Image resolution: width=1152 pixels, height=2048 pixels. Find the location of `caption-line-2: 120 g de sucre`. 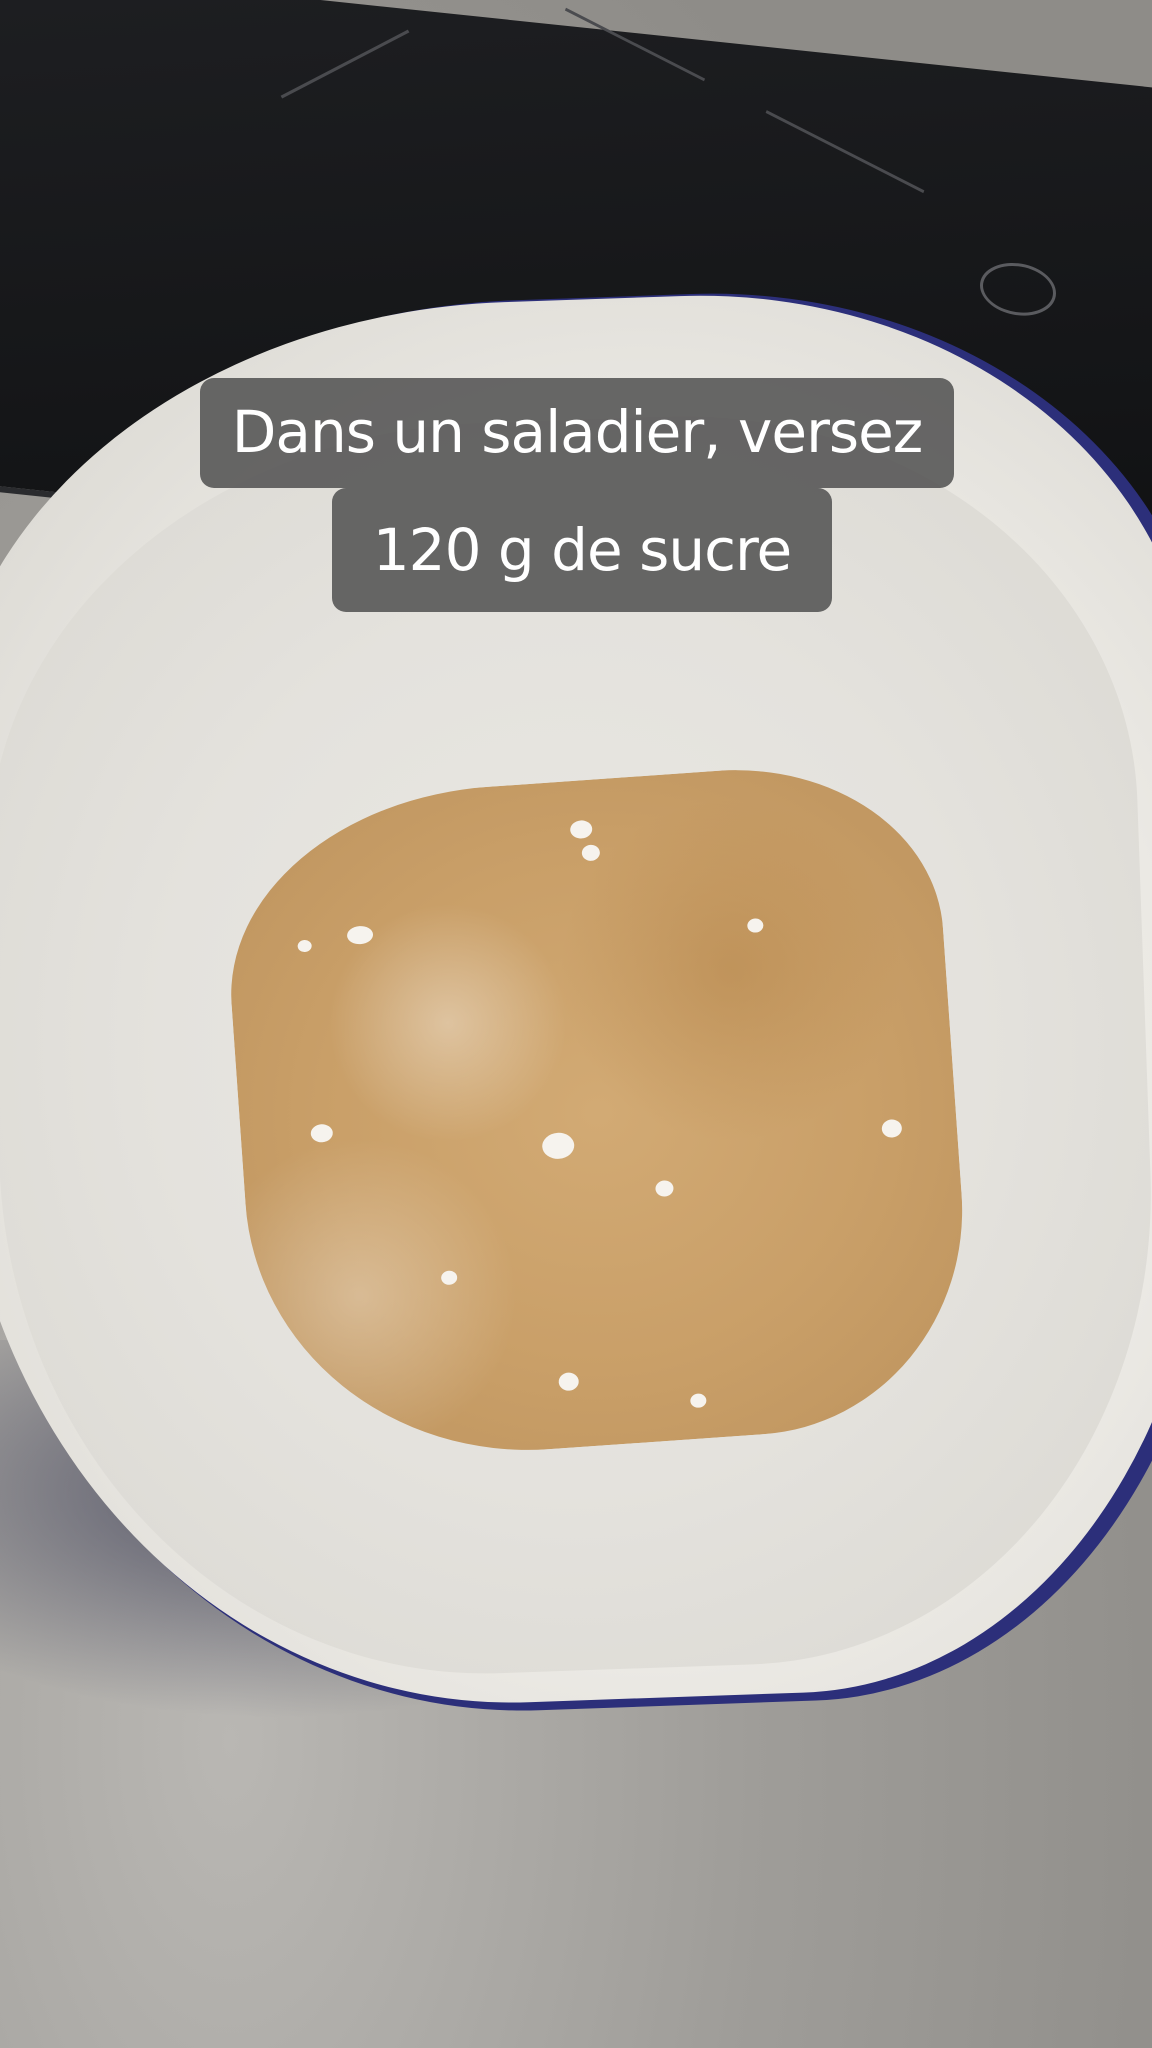

caption-line-2: 120 g de sucre is located at coordinates (582, 550).